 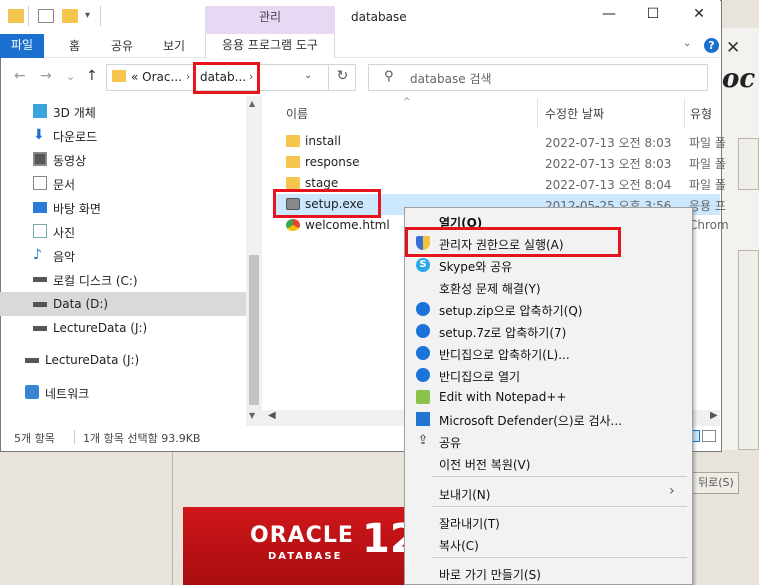 What do you see at coordinates (709, 225) in the screenshot?
I see `file-type: Chrom` at bounding box center [709, 225].